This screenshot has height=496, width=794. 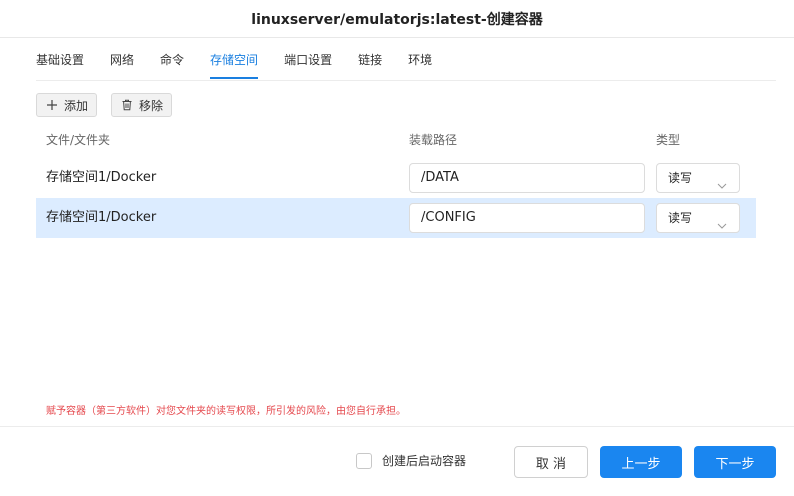 I want to click on title-bar: linuxserver/emulatorjs:latest-创建容器, so click(x=397, y=19).